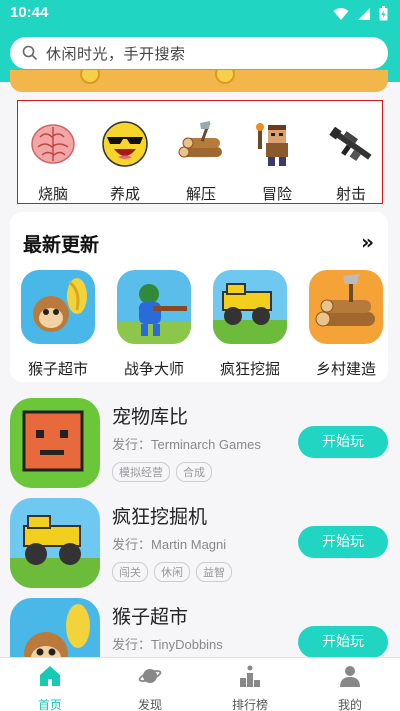  Describe the element at coordinates (349, 704) in the screenshot. I see `tab-label: 我的` at that location.